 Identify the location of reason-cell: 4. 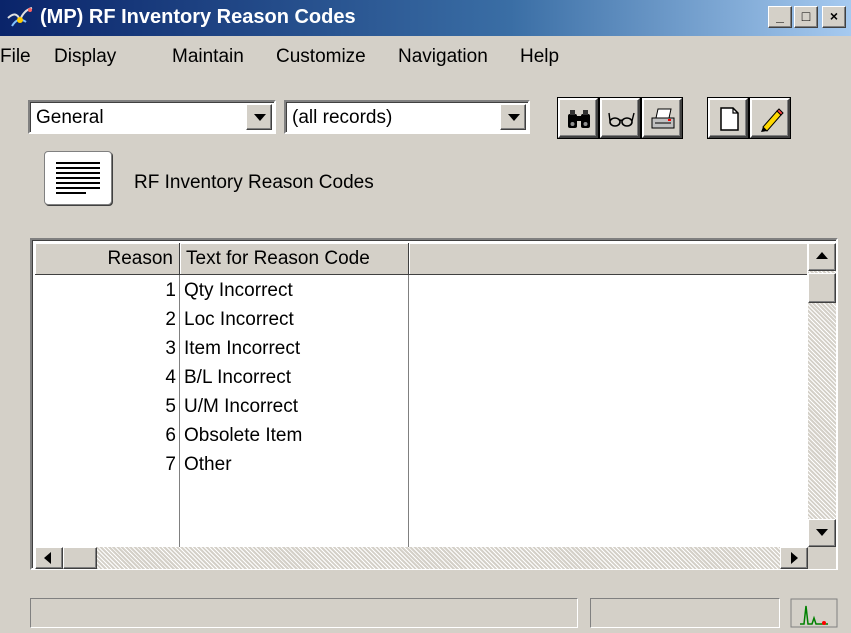
(170, 377).